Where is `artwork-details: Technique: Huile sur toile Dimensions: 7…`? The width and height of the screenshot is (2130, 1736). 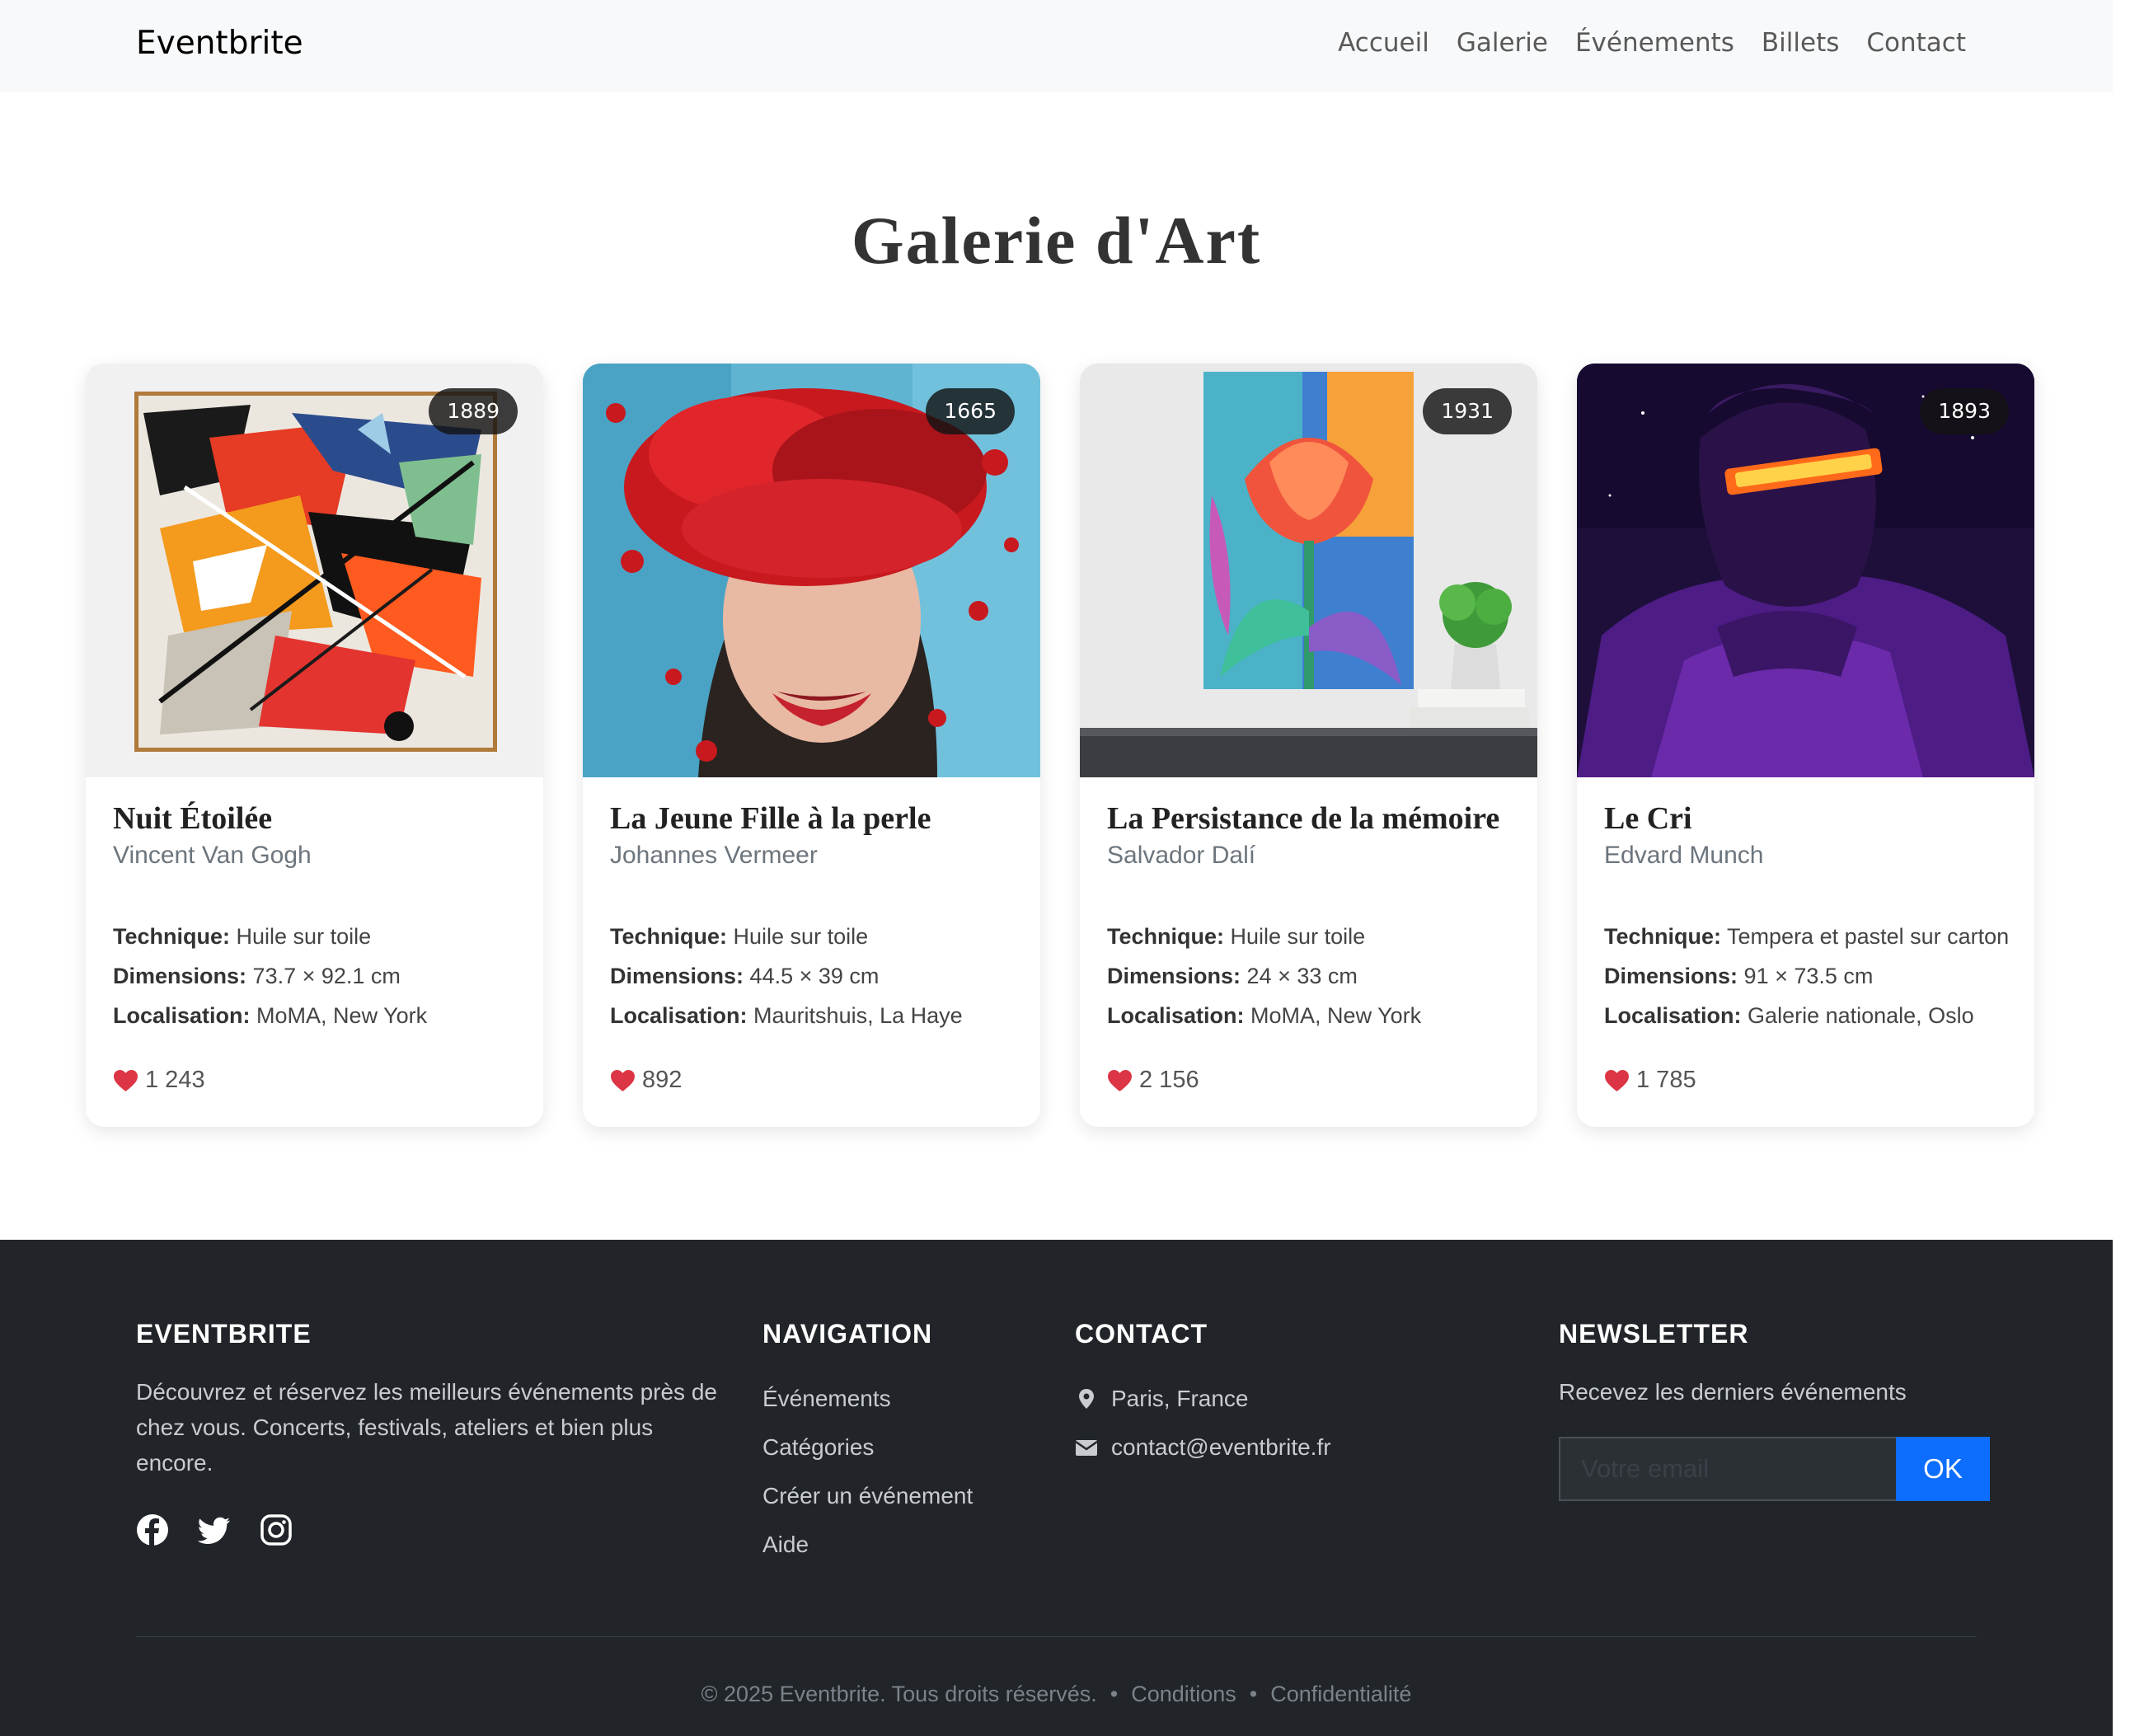
artwork-details: Technique: Huile sur toile Dimensions: 7… is located at coordinates (320, 976).